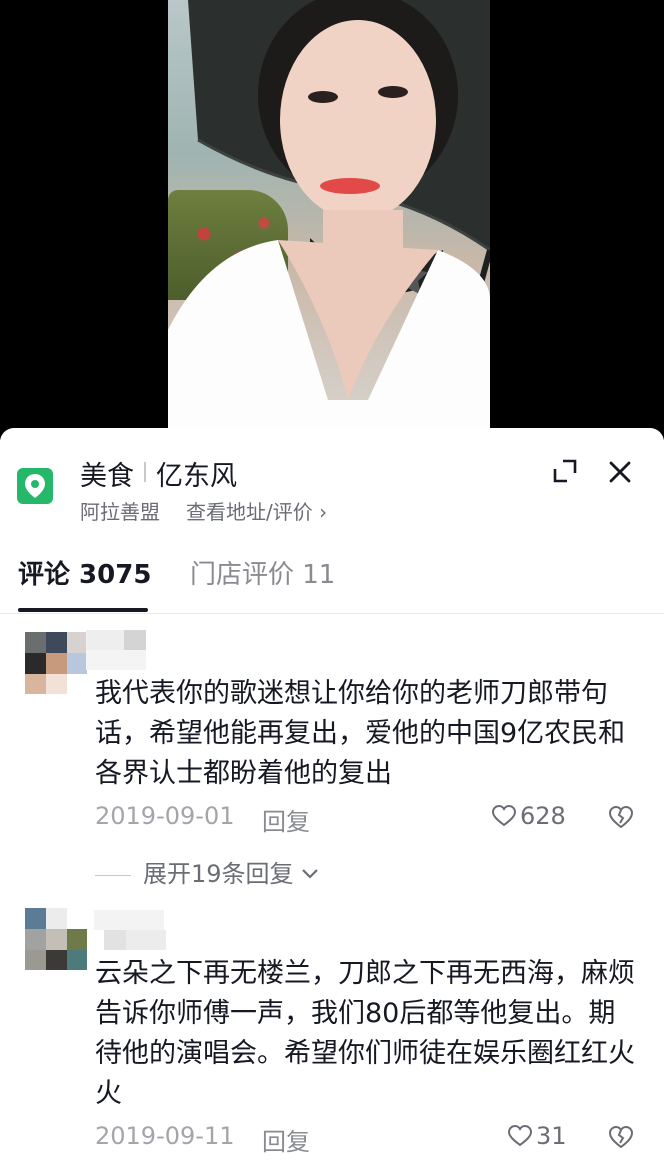 This screenshot has width=664, height=1160. I want to click on like-button: 628, so click(528, 816).